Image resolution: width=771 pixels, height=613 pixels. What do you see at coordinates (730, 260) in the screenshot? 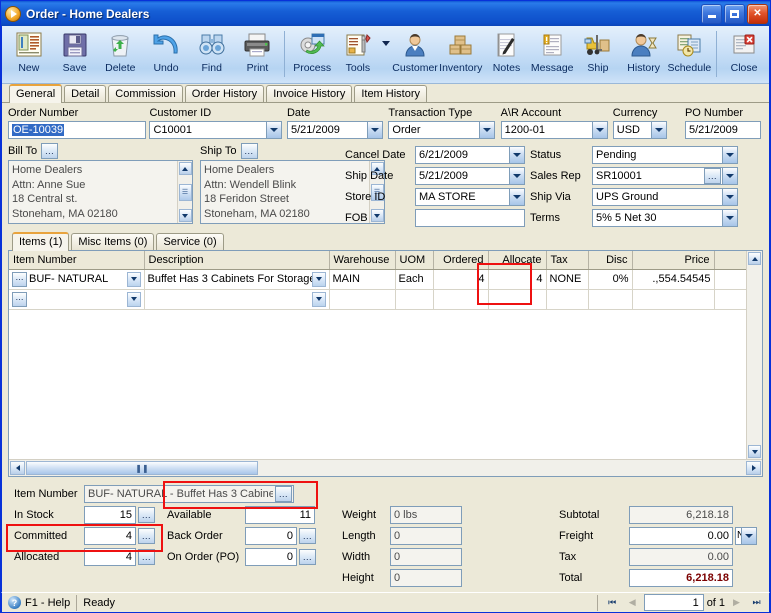
I see `grid-col-total: Total` at bounding box center [730, 260].